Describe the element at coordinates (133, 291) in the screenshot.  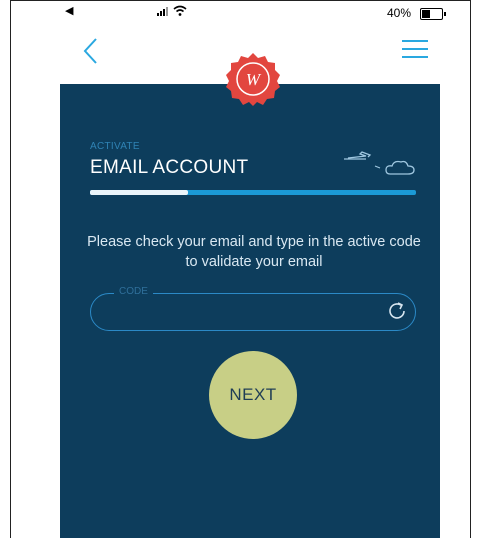
I see `code-input-label: CODE` at that location.